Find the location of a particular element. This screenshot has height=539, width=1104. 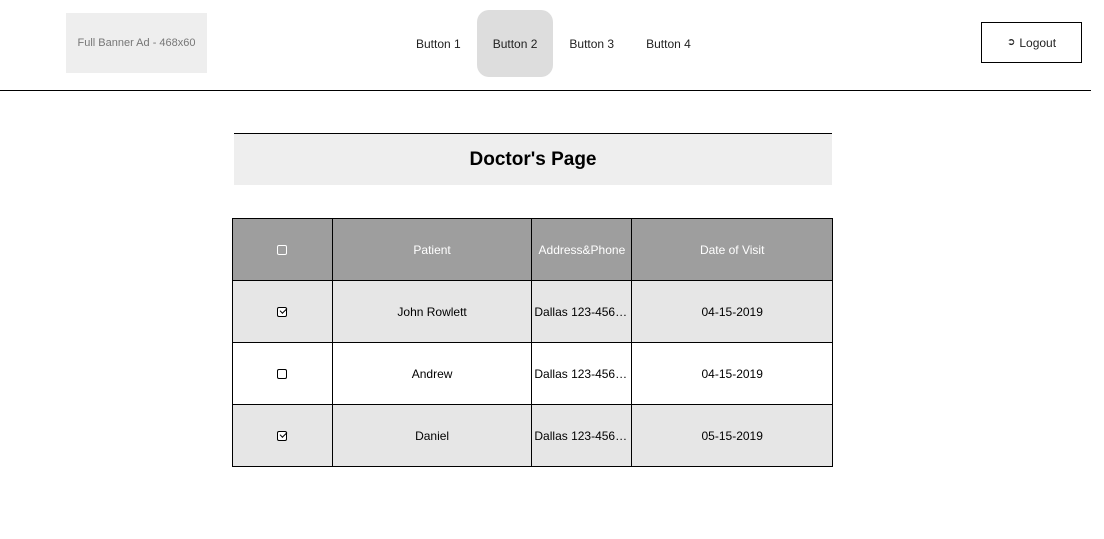

logout-button: ➲ Logout is located at coordinates (1031, 42).